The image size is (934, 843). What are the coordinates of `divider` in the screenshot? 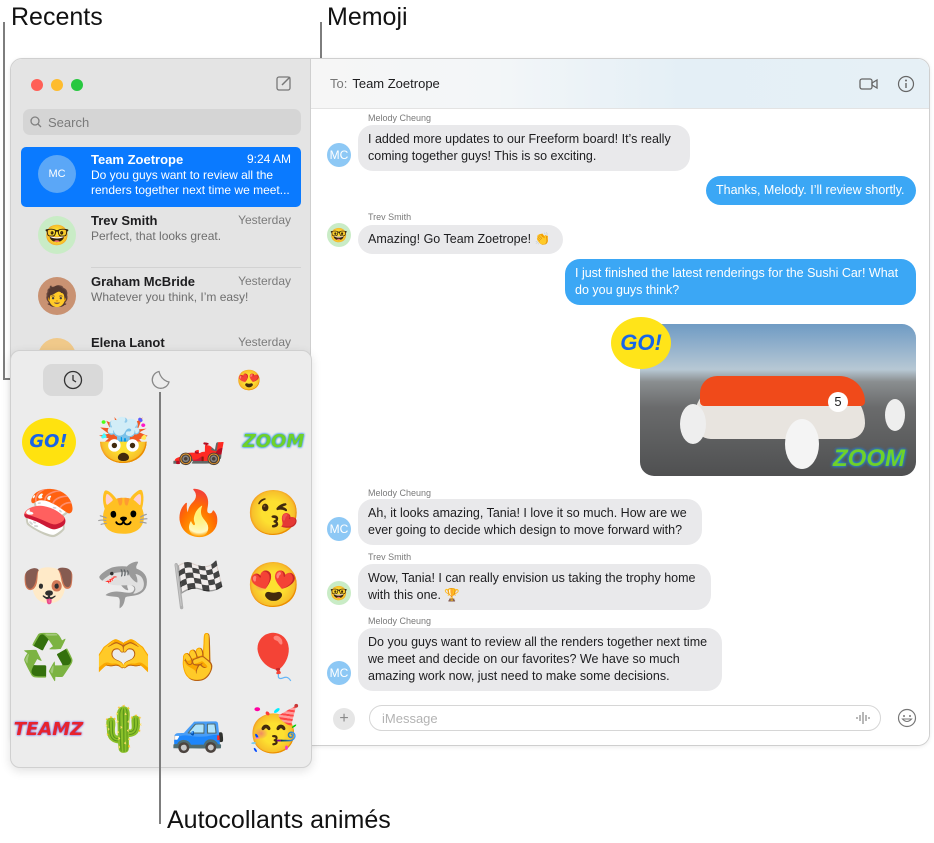 It's located at (196, 267).